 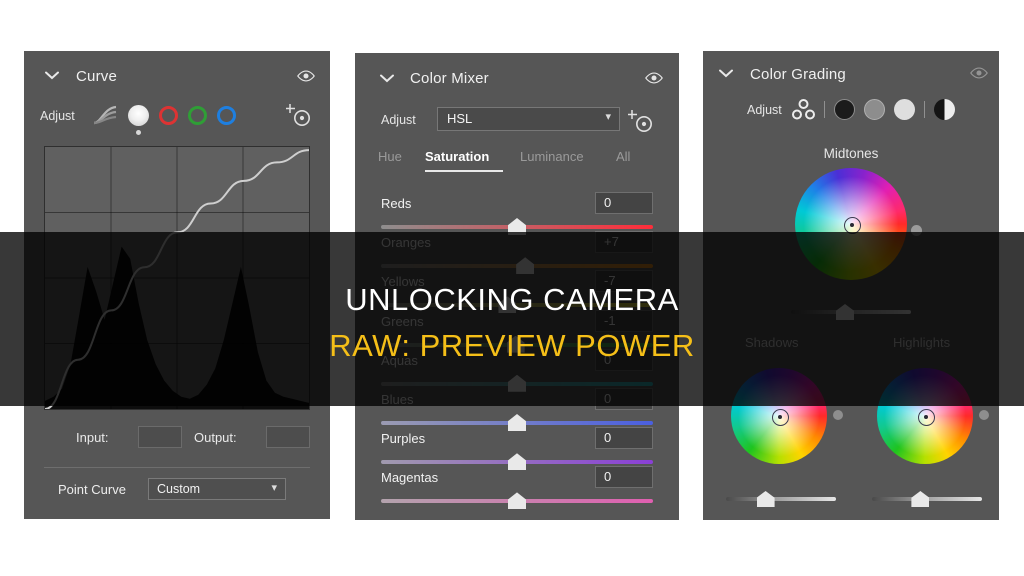 What do you see at coordinates (396, 203) in the screenshot?
I see `slider-label: Reds` at bounding box center [396, 203].